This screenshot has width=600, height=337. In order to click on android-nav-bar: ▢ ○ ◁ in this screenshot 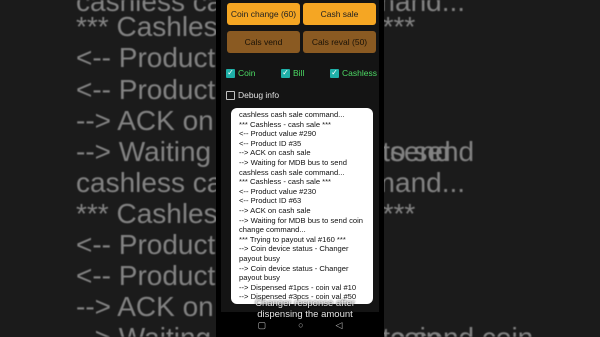, I will do `click(300, 325)`.